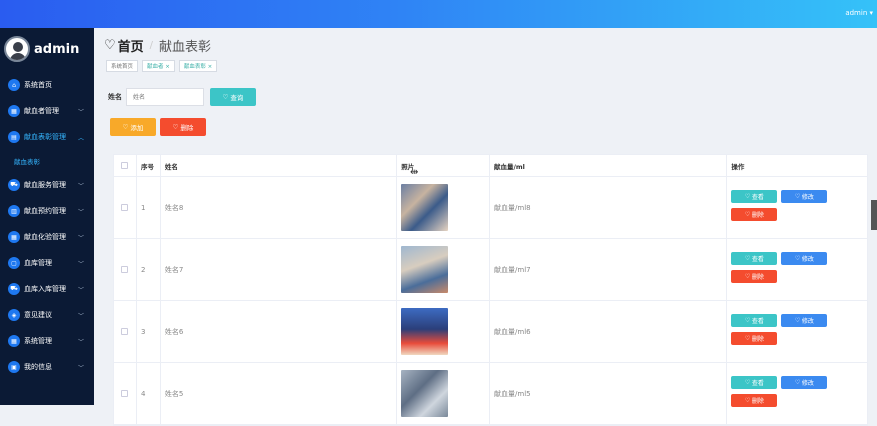  What do you see at coordinates (859, 13) in the screenshot?
I see `user-menu: admin ▾` at bounding box center [859, 13].